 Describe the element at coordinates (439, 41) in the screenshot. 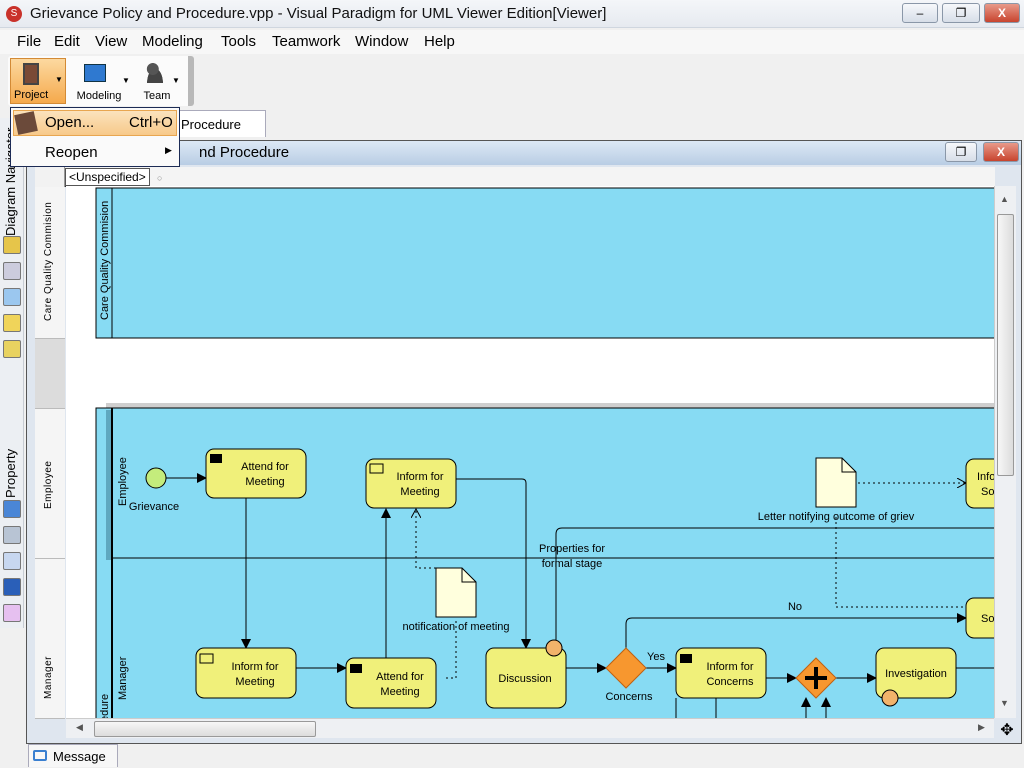

I see `menu-help: Help` at that location.